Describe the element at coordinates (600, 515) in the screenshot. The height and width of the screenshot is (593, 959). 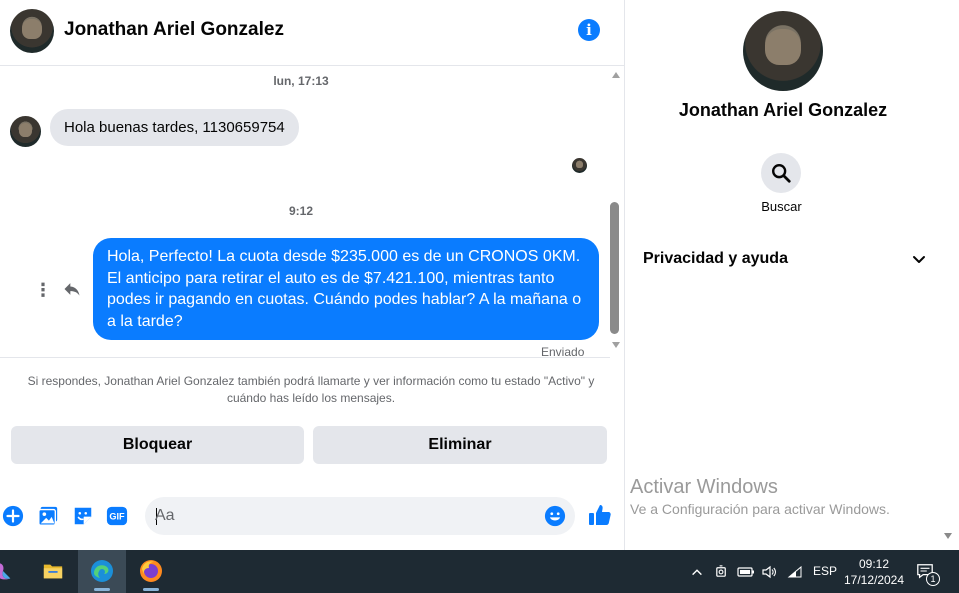
I see `like-icon` at that location.